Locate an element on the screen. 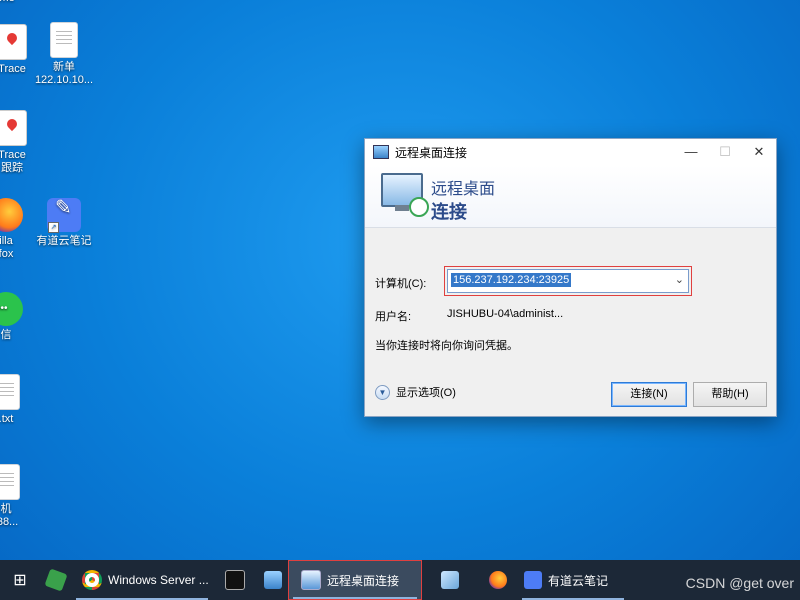 The image size is (800, 600). show-options-label: 显示选项(O) is located at coordinates (426, 392).